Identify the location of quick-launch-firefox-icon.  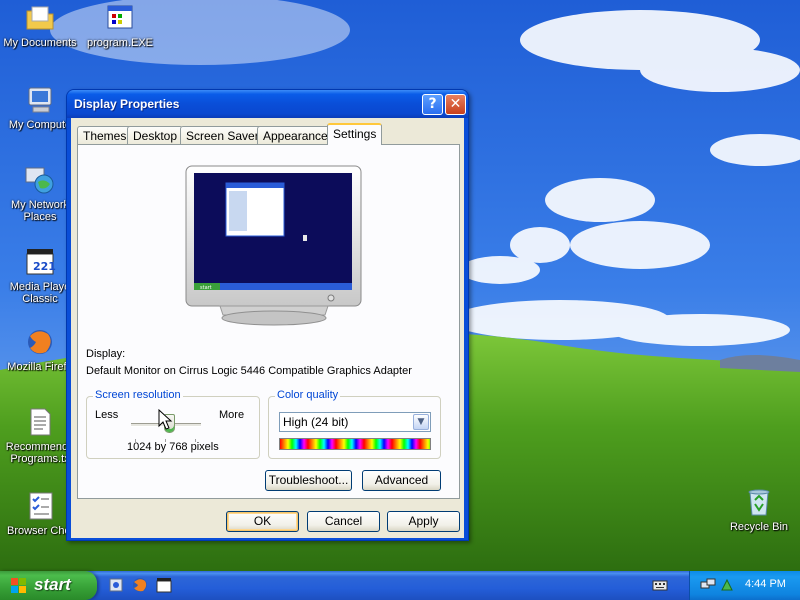
(140, 585).